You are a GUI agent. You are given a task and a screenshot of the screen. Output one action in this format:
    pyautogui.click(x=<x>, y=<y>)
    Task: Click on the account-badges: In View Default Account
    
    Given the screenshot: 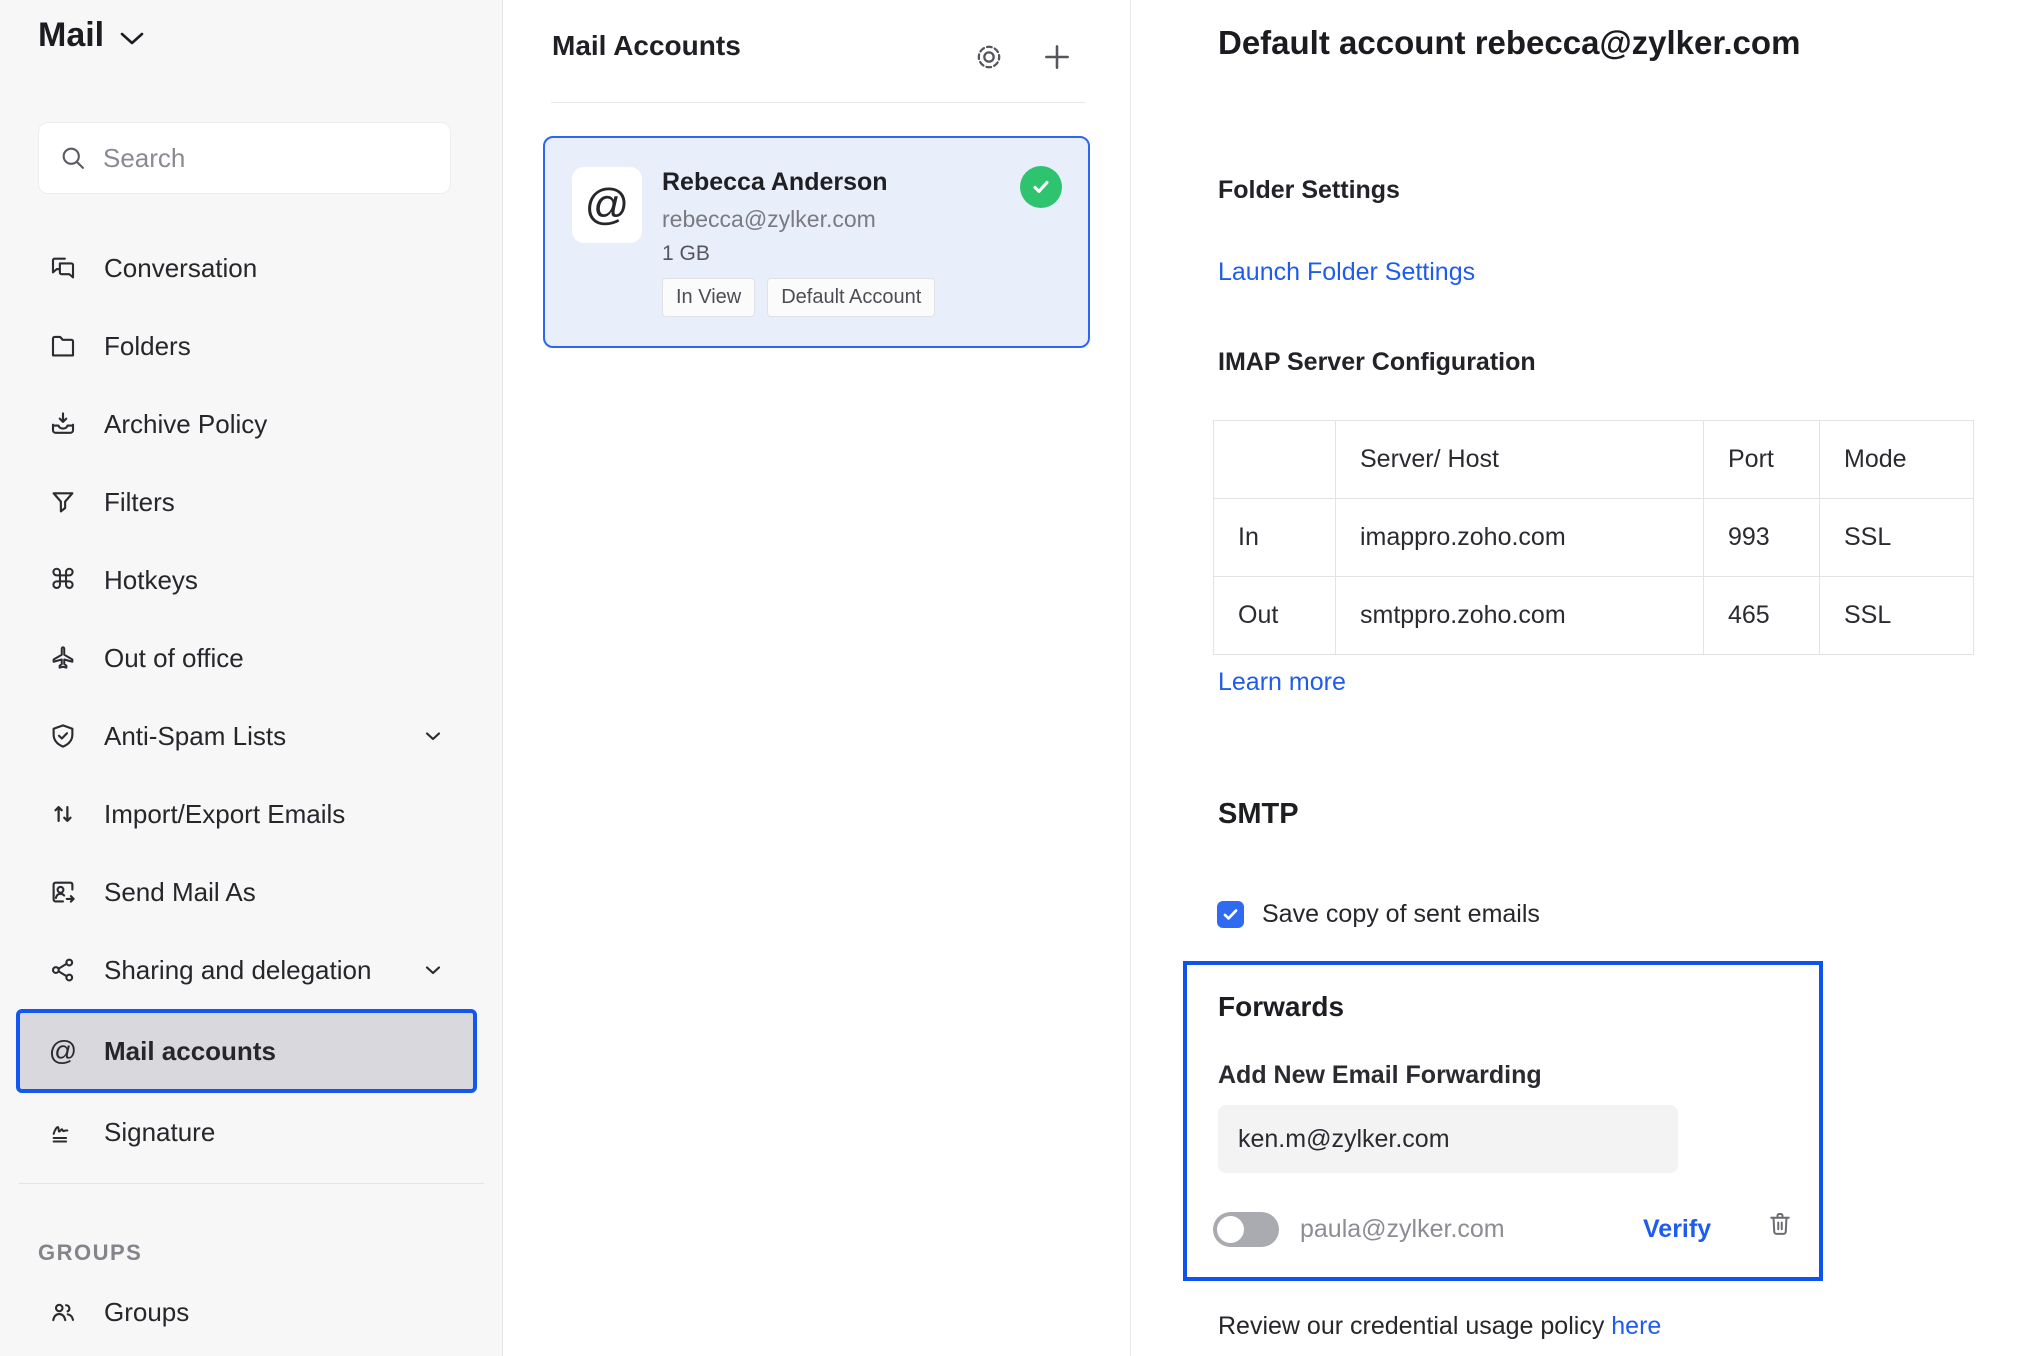 What is the action you would take?
    pyautogui.click(x=799, y=297)
    